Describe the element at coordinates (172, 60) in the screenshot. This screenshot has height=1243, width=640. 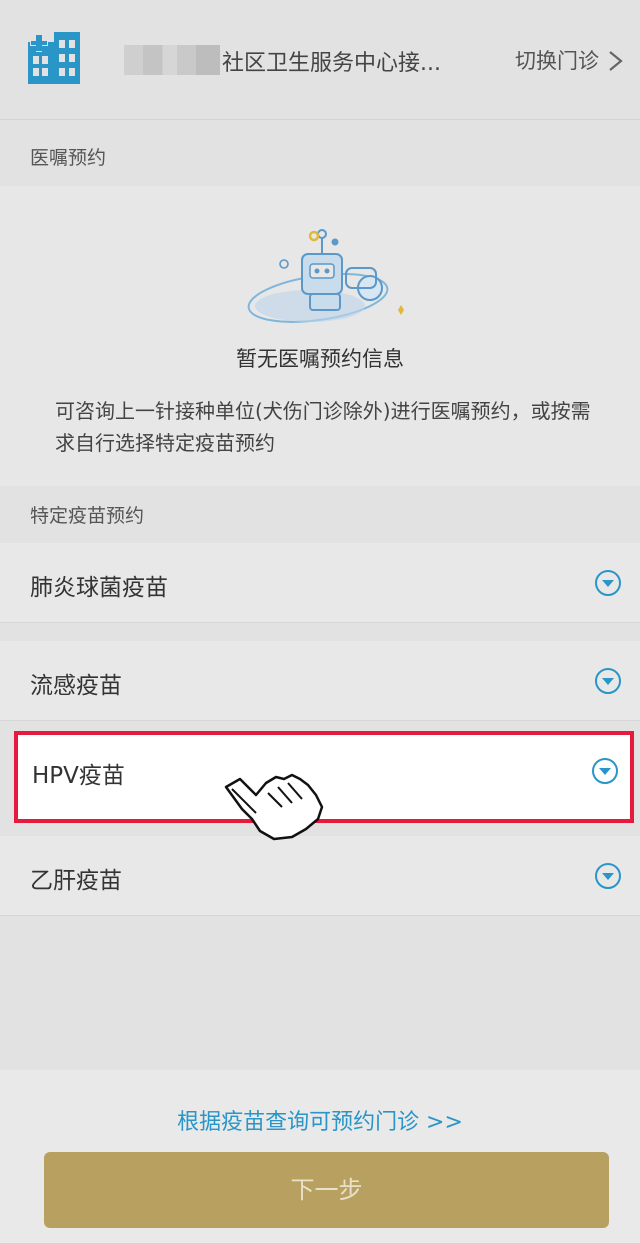
I see `clinic-name-blurred-prefix` at that location.